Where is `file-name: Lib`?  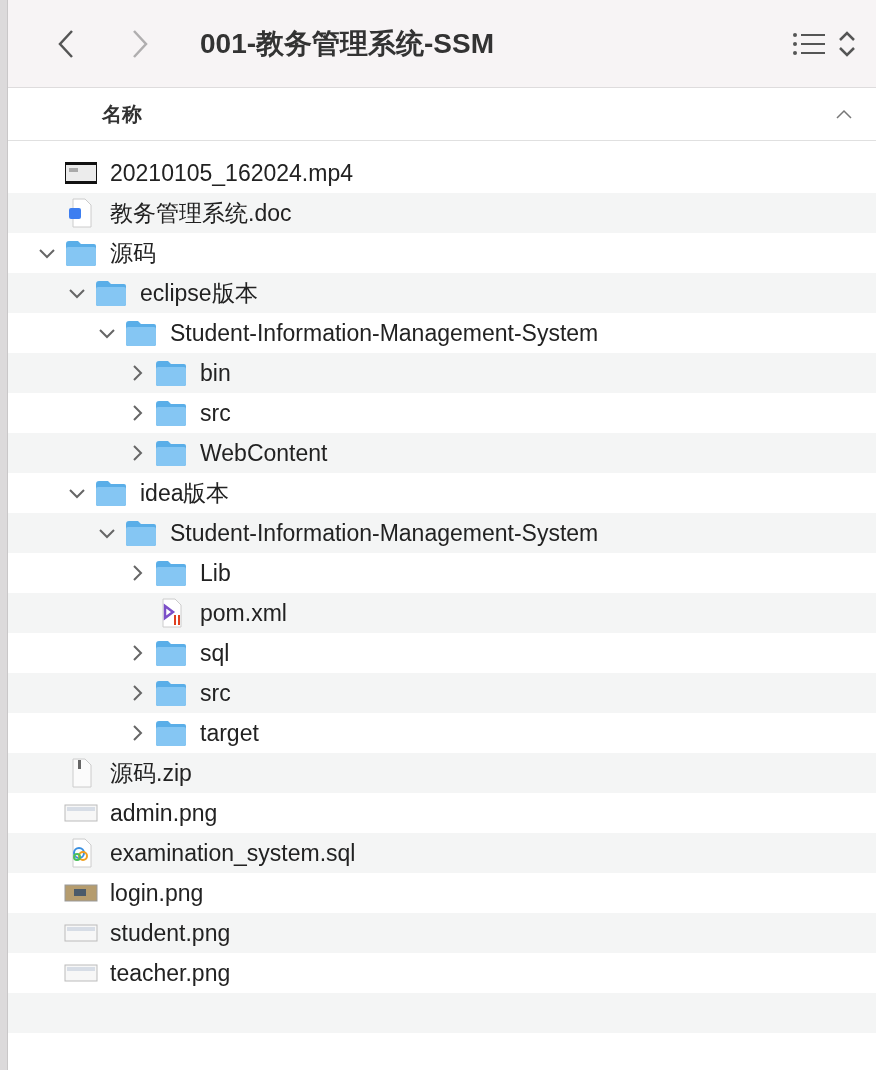 file-name: Lib is located at coordinates (215, 573).